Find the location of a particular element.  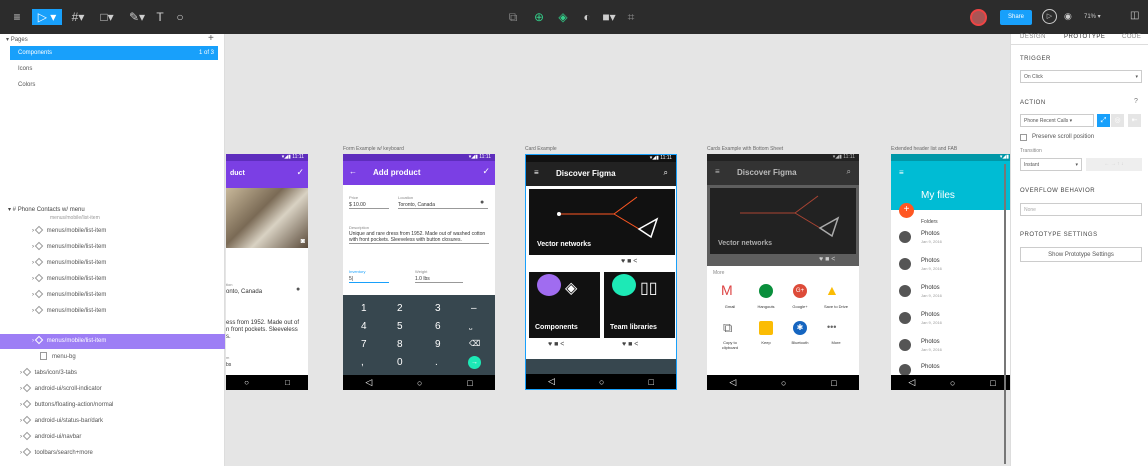

text-tool-icon: T is located at coordinates (160, 17).